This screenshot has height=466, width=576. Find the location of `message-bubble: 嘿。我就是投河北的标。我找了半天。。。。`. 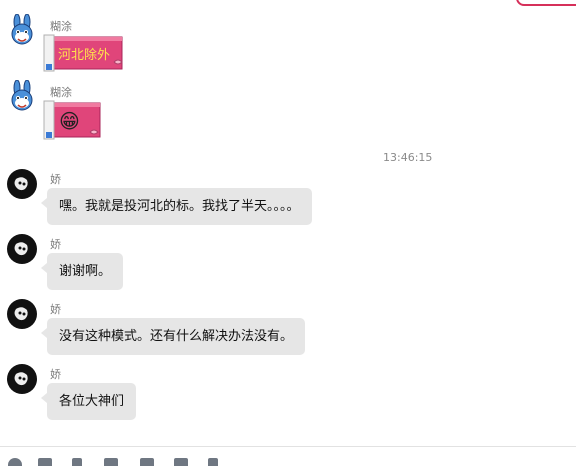

message-bubble: 嘿。我就是投河北的标。我找了半天。。。。 is located at coordinates (176, 206).